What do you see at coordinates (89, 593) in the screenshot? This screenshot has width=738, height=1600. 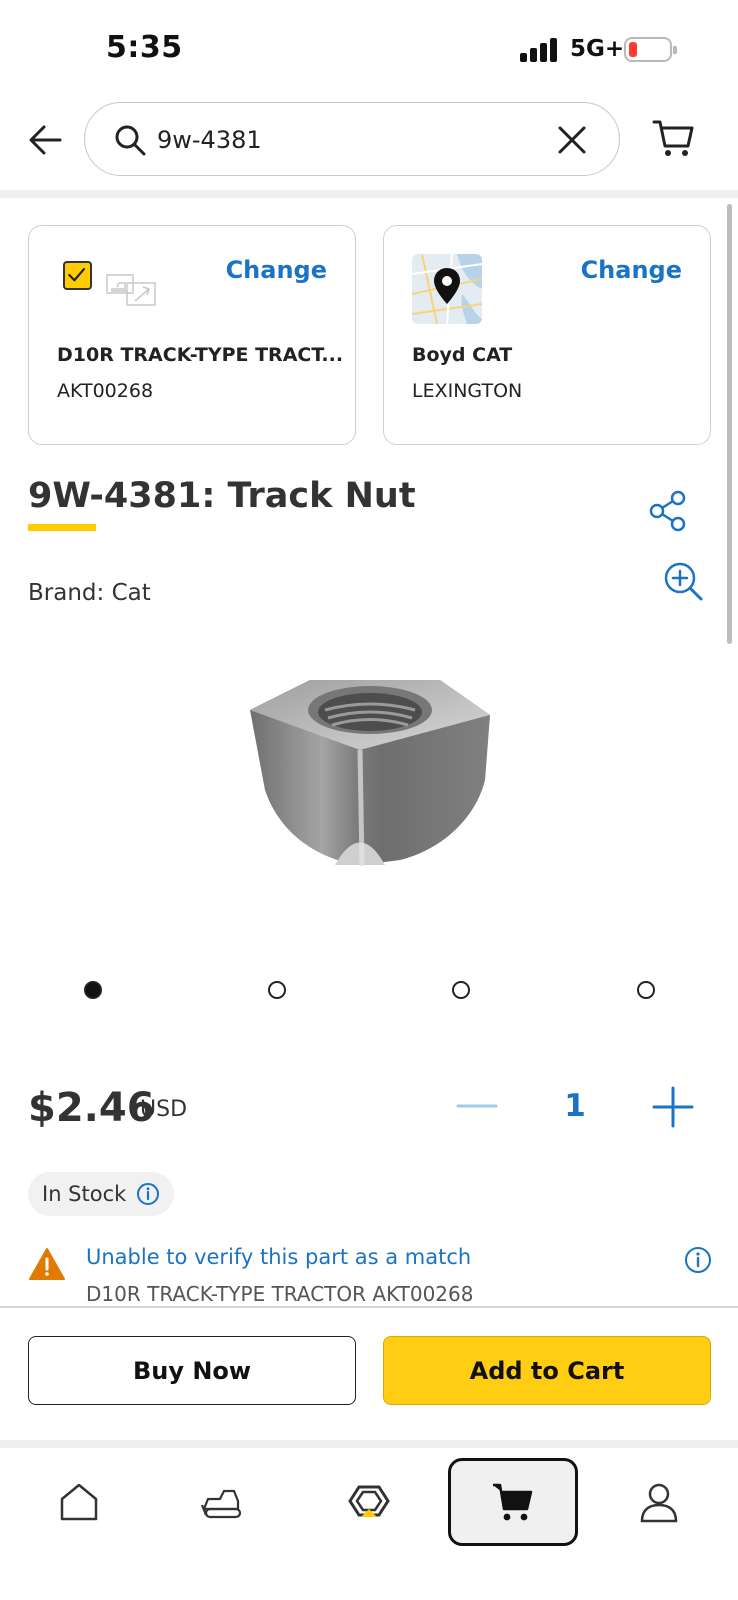 I see `product-brand: Brand: Cat` at bounding box center [89, 593].